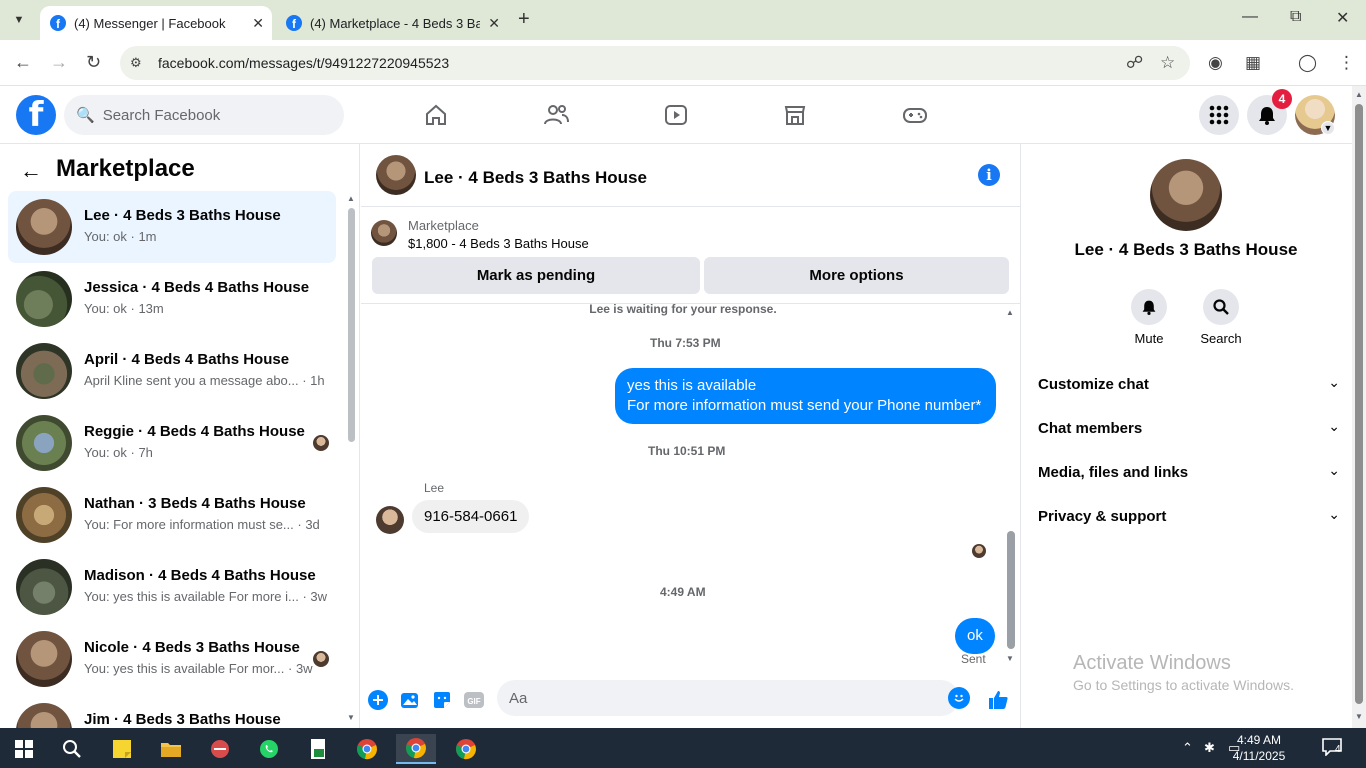 The width and height of the screenshot is (1366, 768). What do you see at coordinates (1011, 484) in the screenshot?
I see `message-scrollbar: ▲ ▼` at bounding box center [1011, 484].